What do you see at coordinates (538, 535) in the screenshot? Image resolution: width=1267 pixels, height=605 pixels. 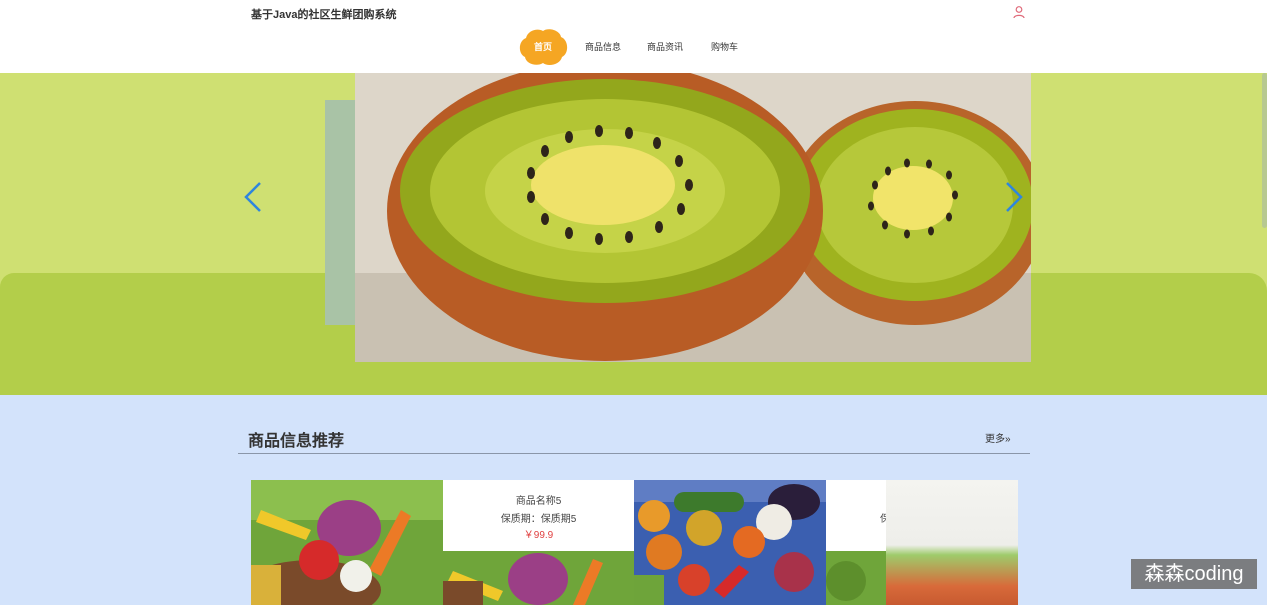 I see `product-price: ￥99.9` at bounding box center [538, 535].